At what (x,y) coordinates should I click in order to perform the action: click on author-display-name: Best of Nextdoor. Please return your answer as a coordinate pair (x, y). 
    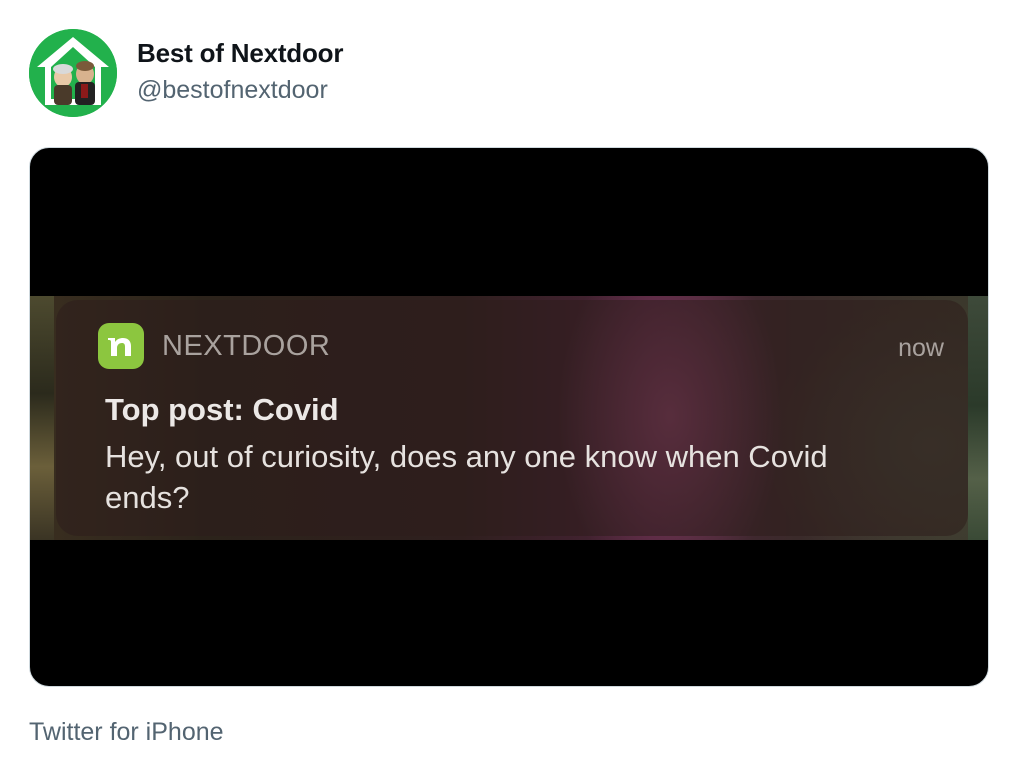
    Looking at the image, I should click on (240, 53).